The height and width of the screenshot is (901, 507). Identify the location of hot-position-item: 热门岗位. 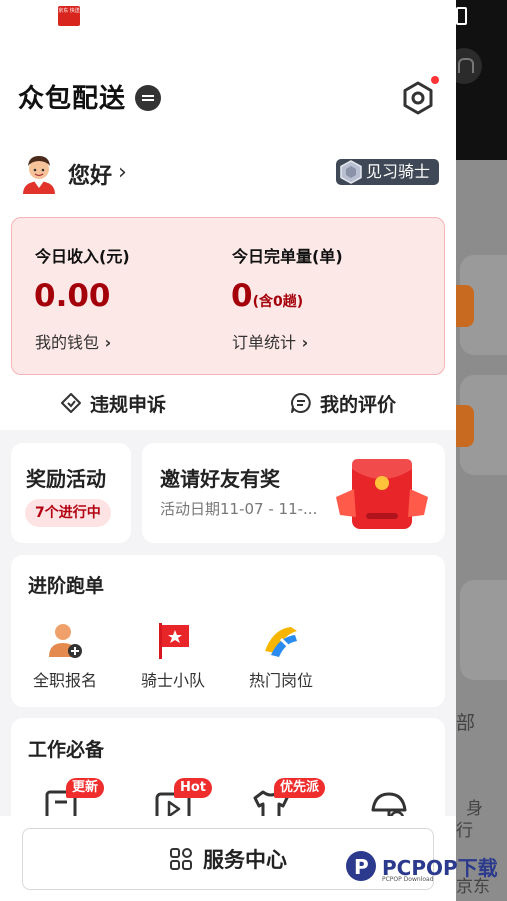
(281, 656).